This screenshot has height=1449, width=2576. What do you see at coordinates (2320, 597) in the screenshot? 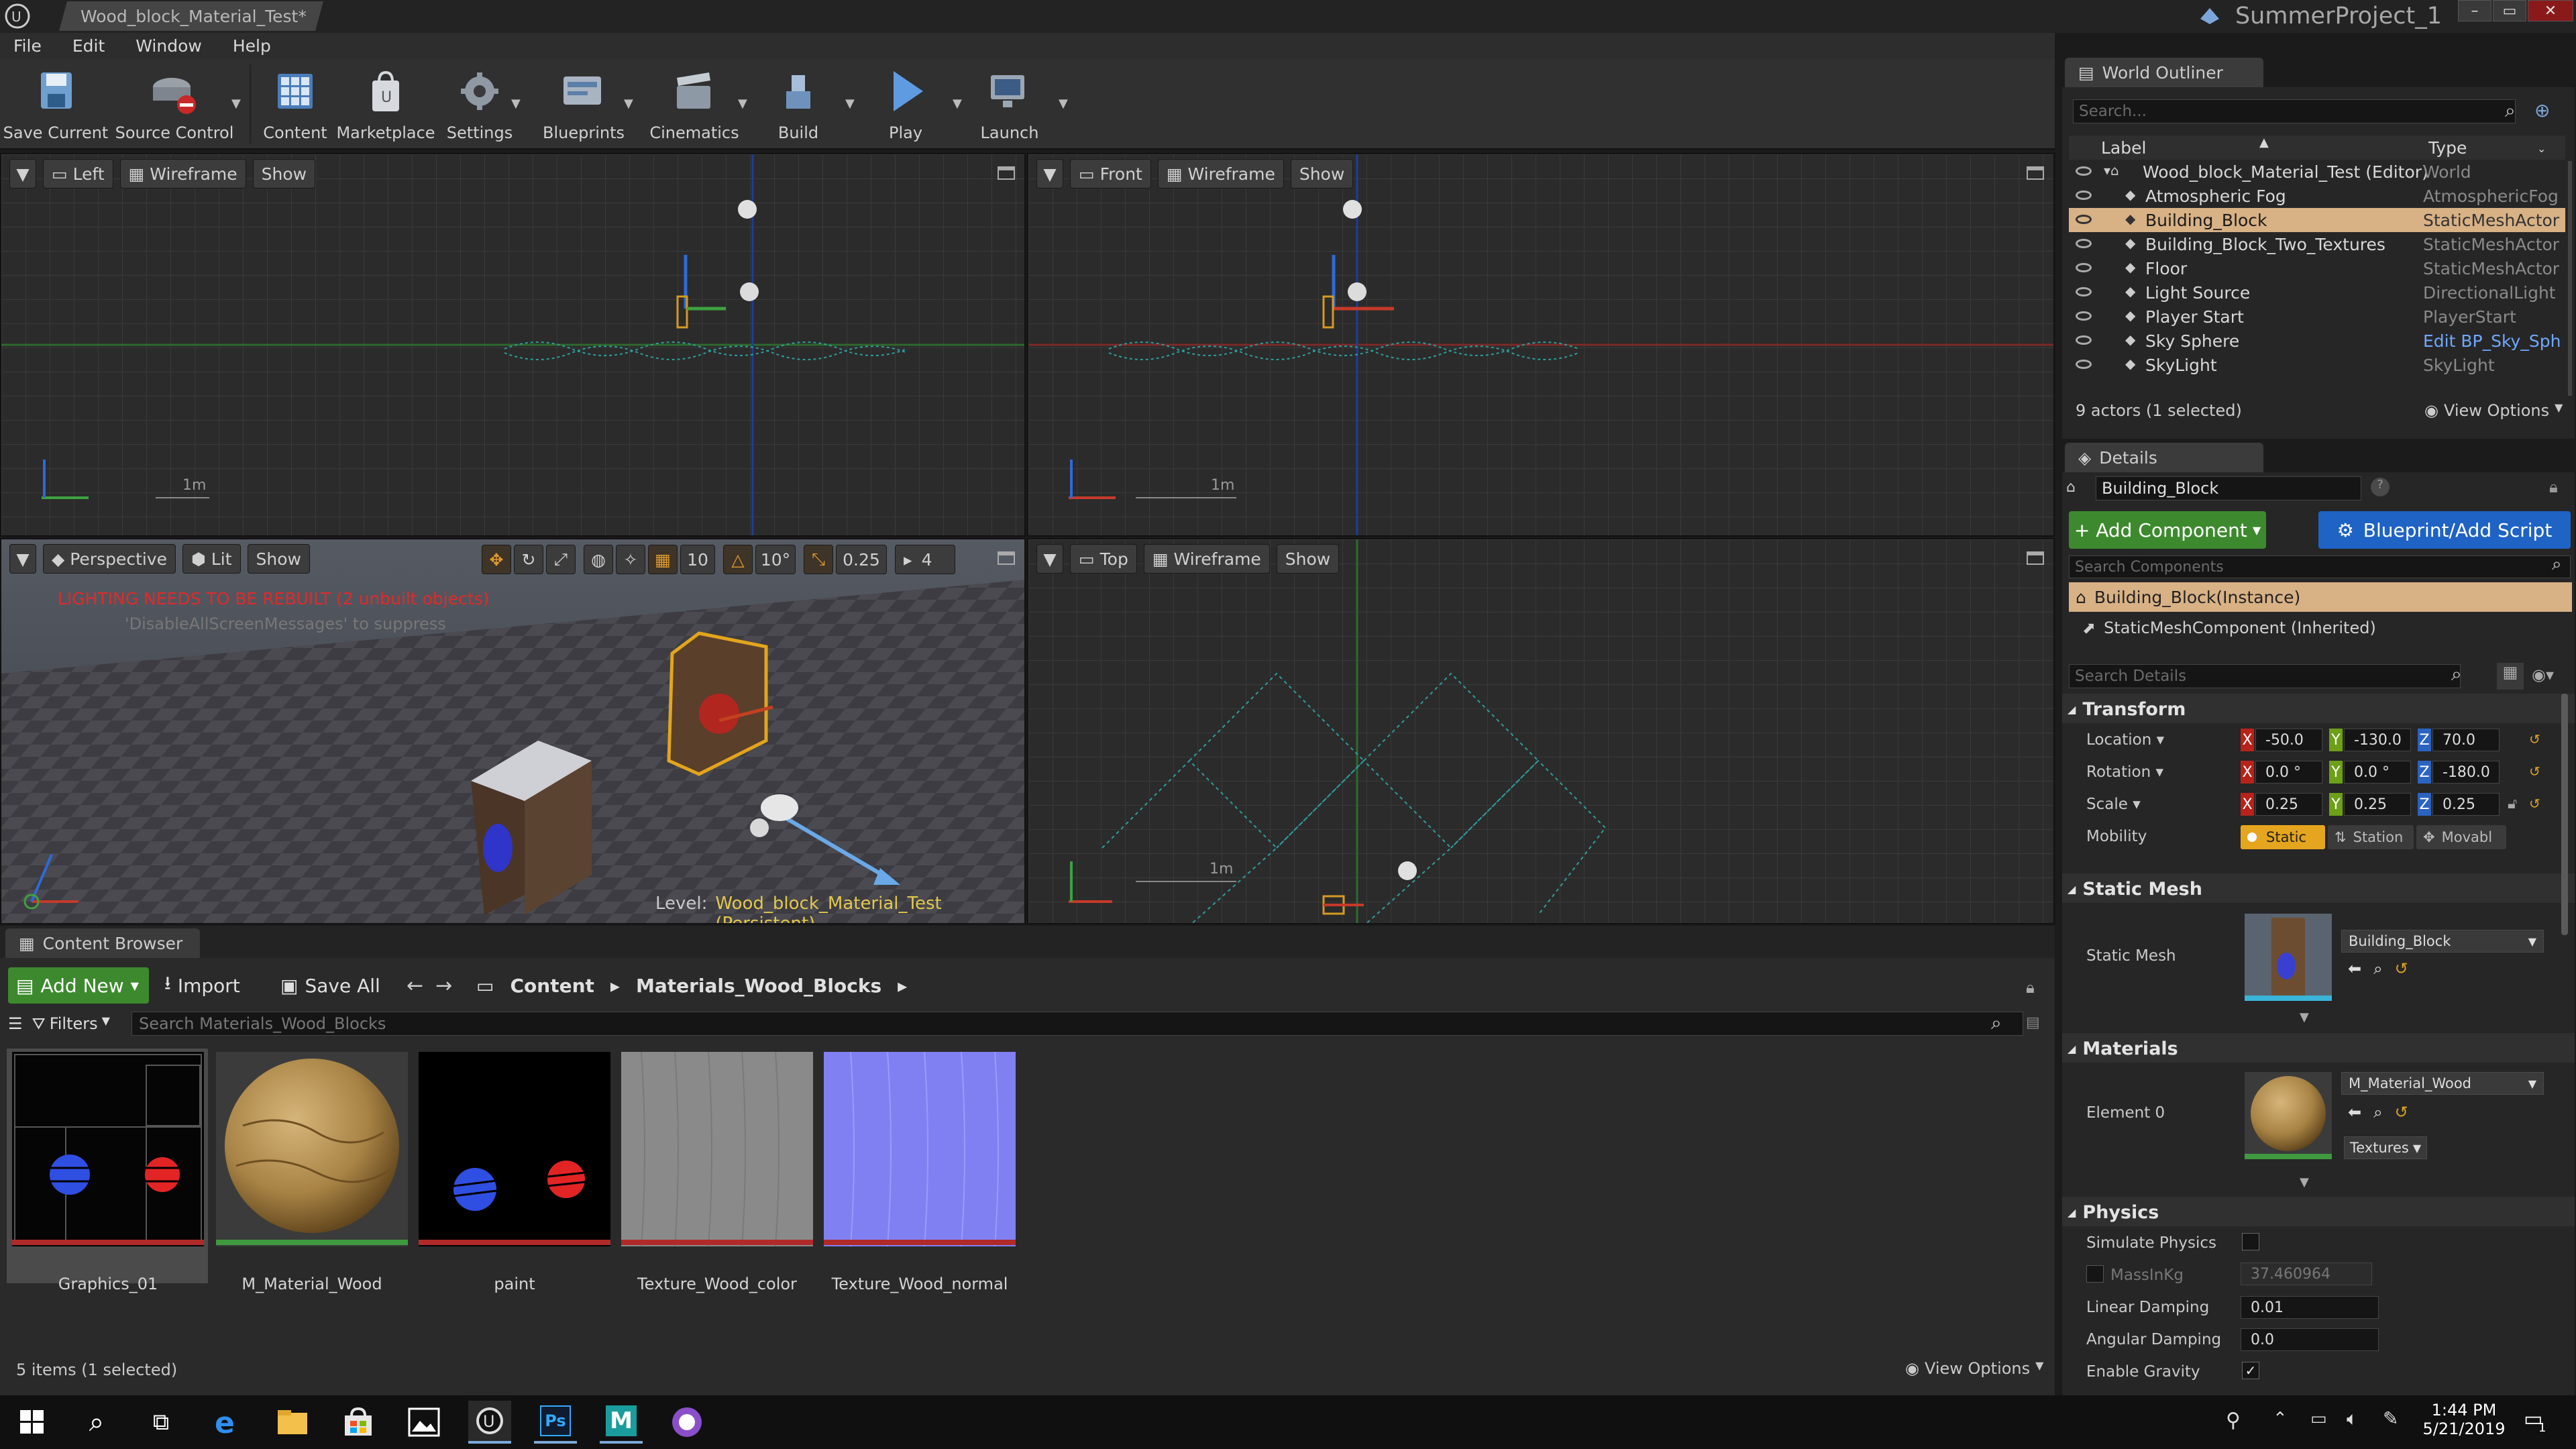
I see `instance-row: ⌂ Building_Block(Instance)` at bounding box center [2320, 597].